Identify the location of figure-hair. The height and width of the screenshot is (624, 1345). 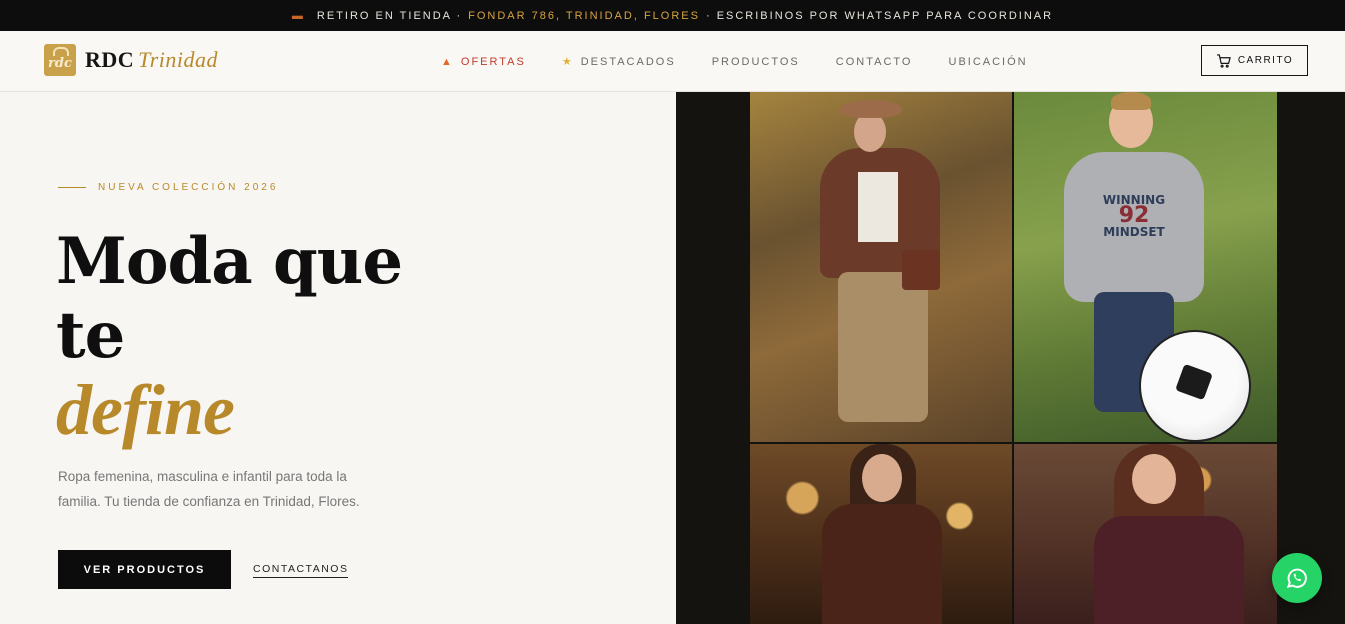
(1131, 101).